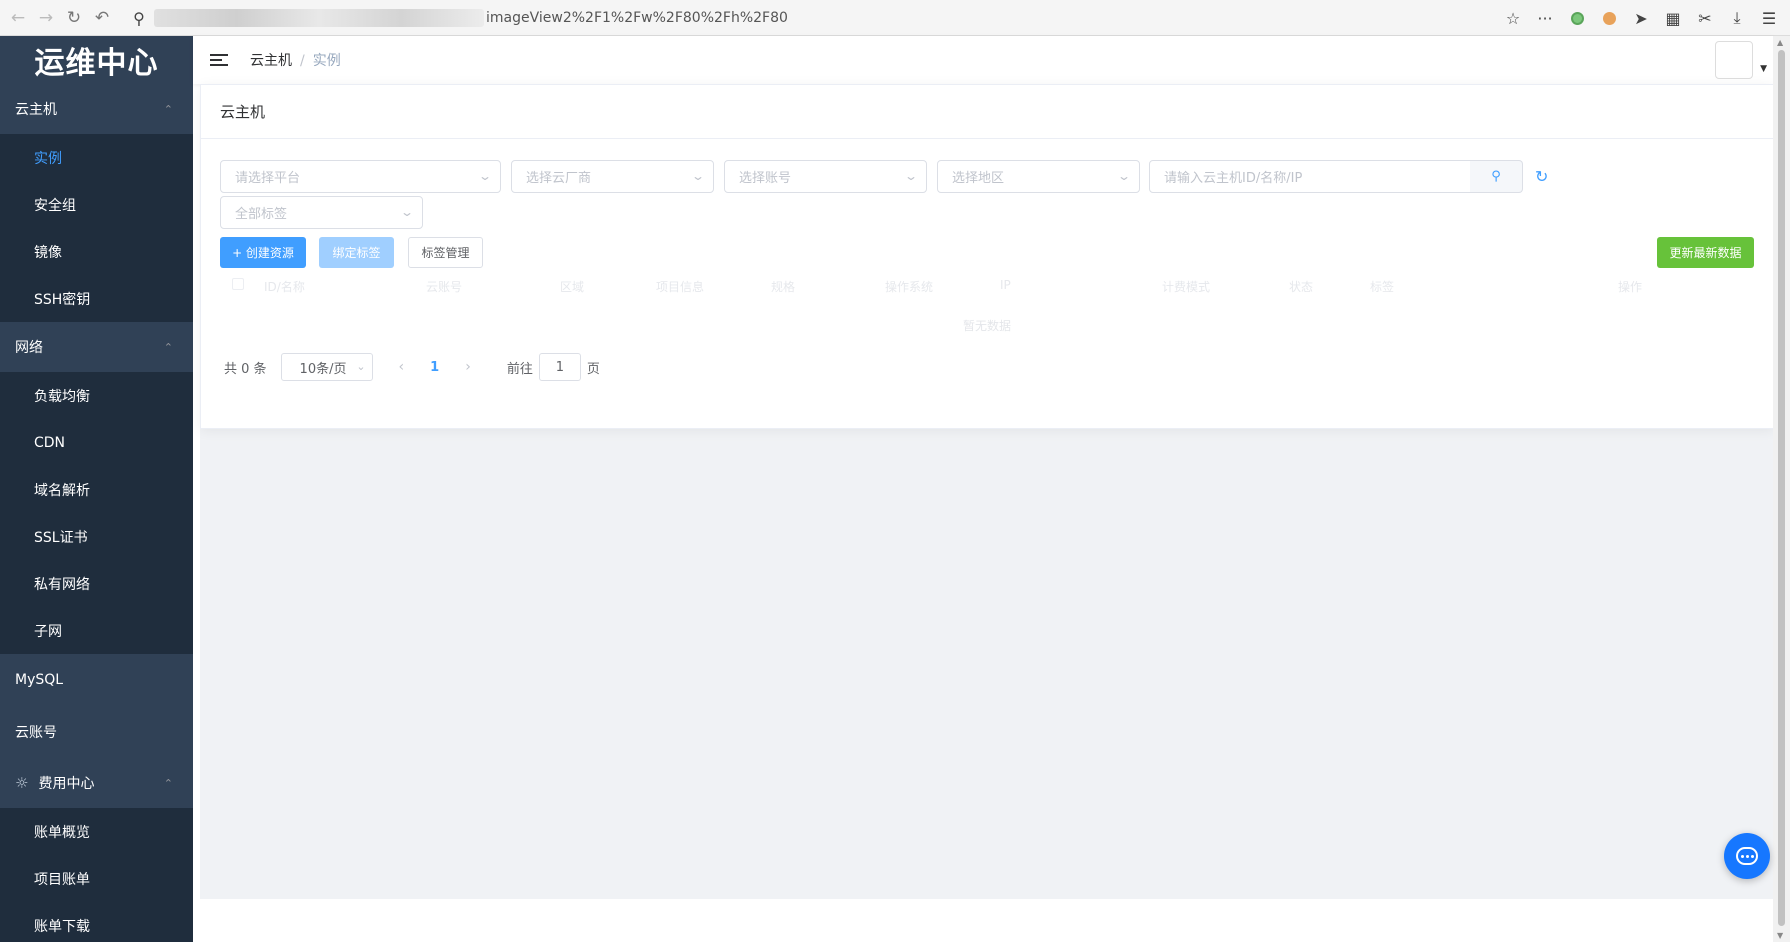 Image resolution: width=1790 pixels, height=942 pixels. I want to click on platform-select-placeholder: 请选择平台, so click(268, 178).